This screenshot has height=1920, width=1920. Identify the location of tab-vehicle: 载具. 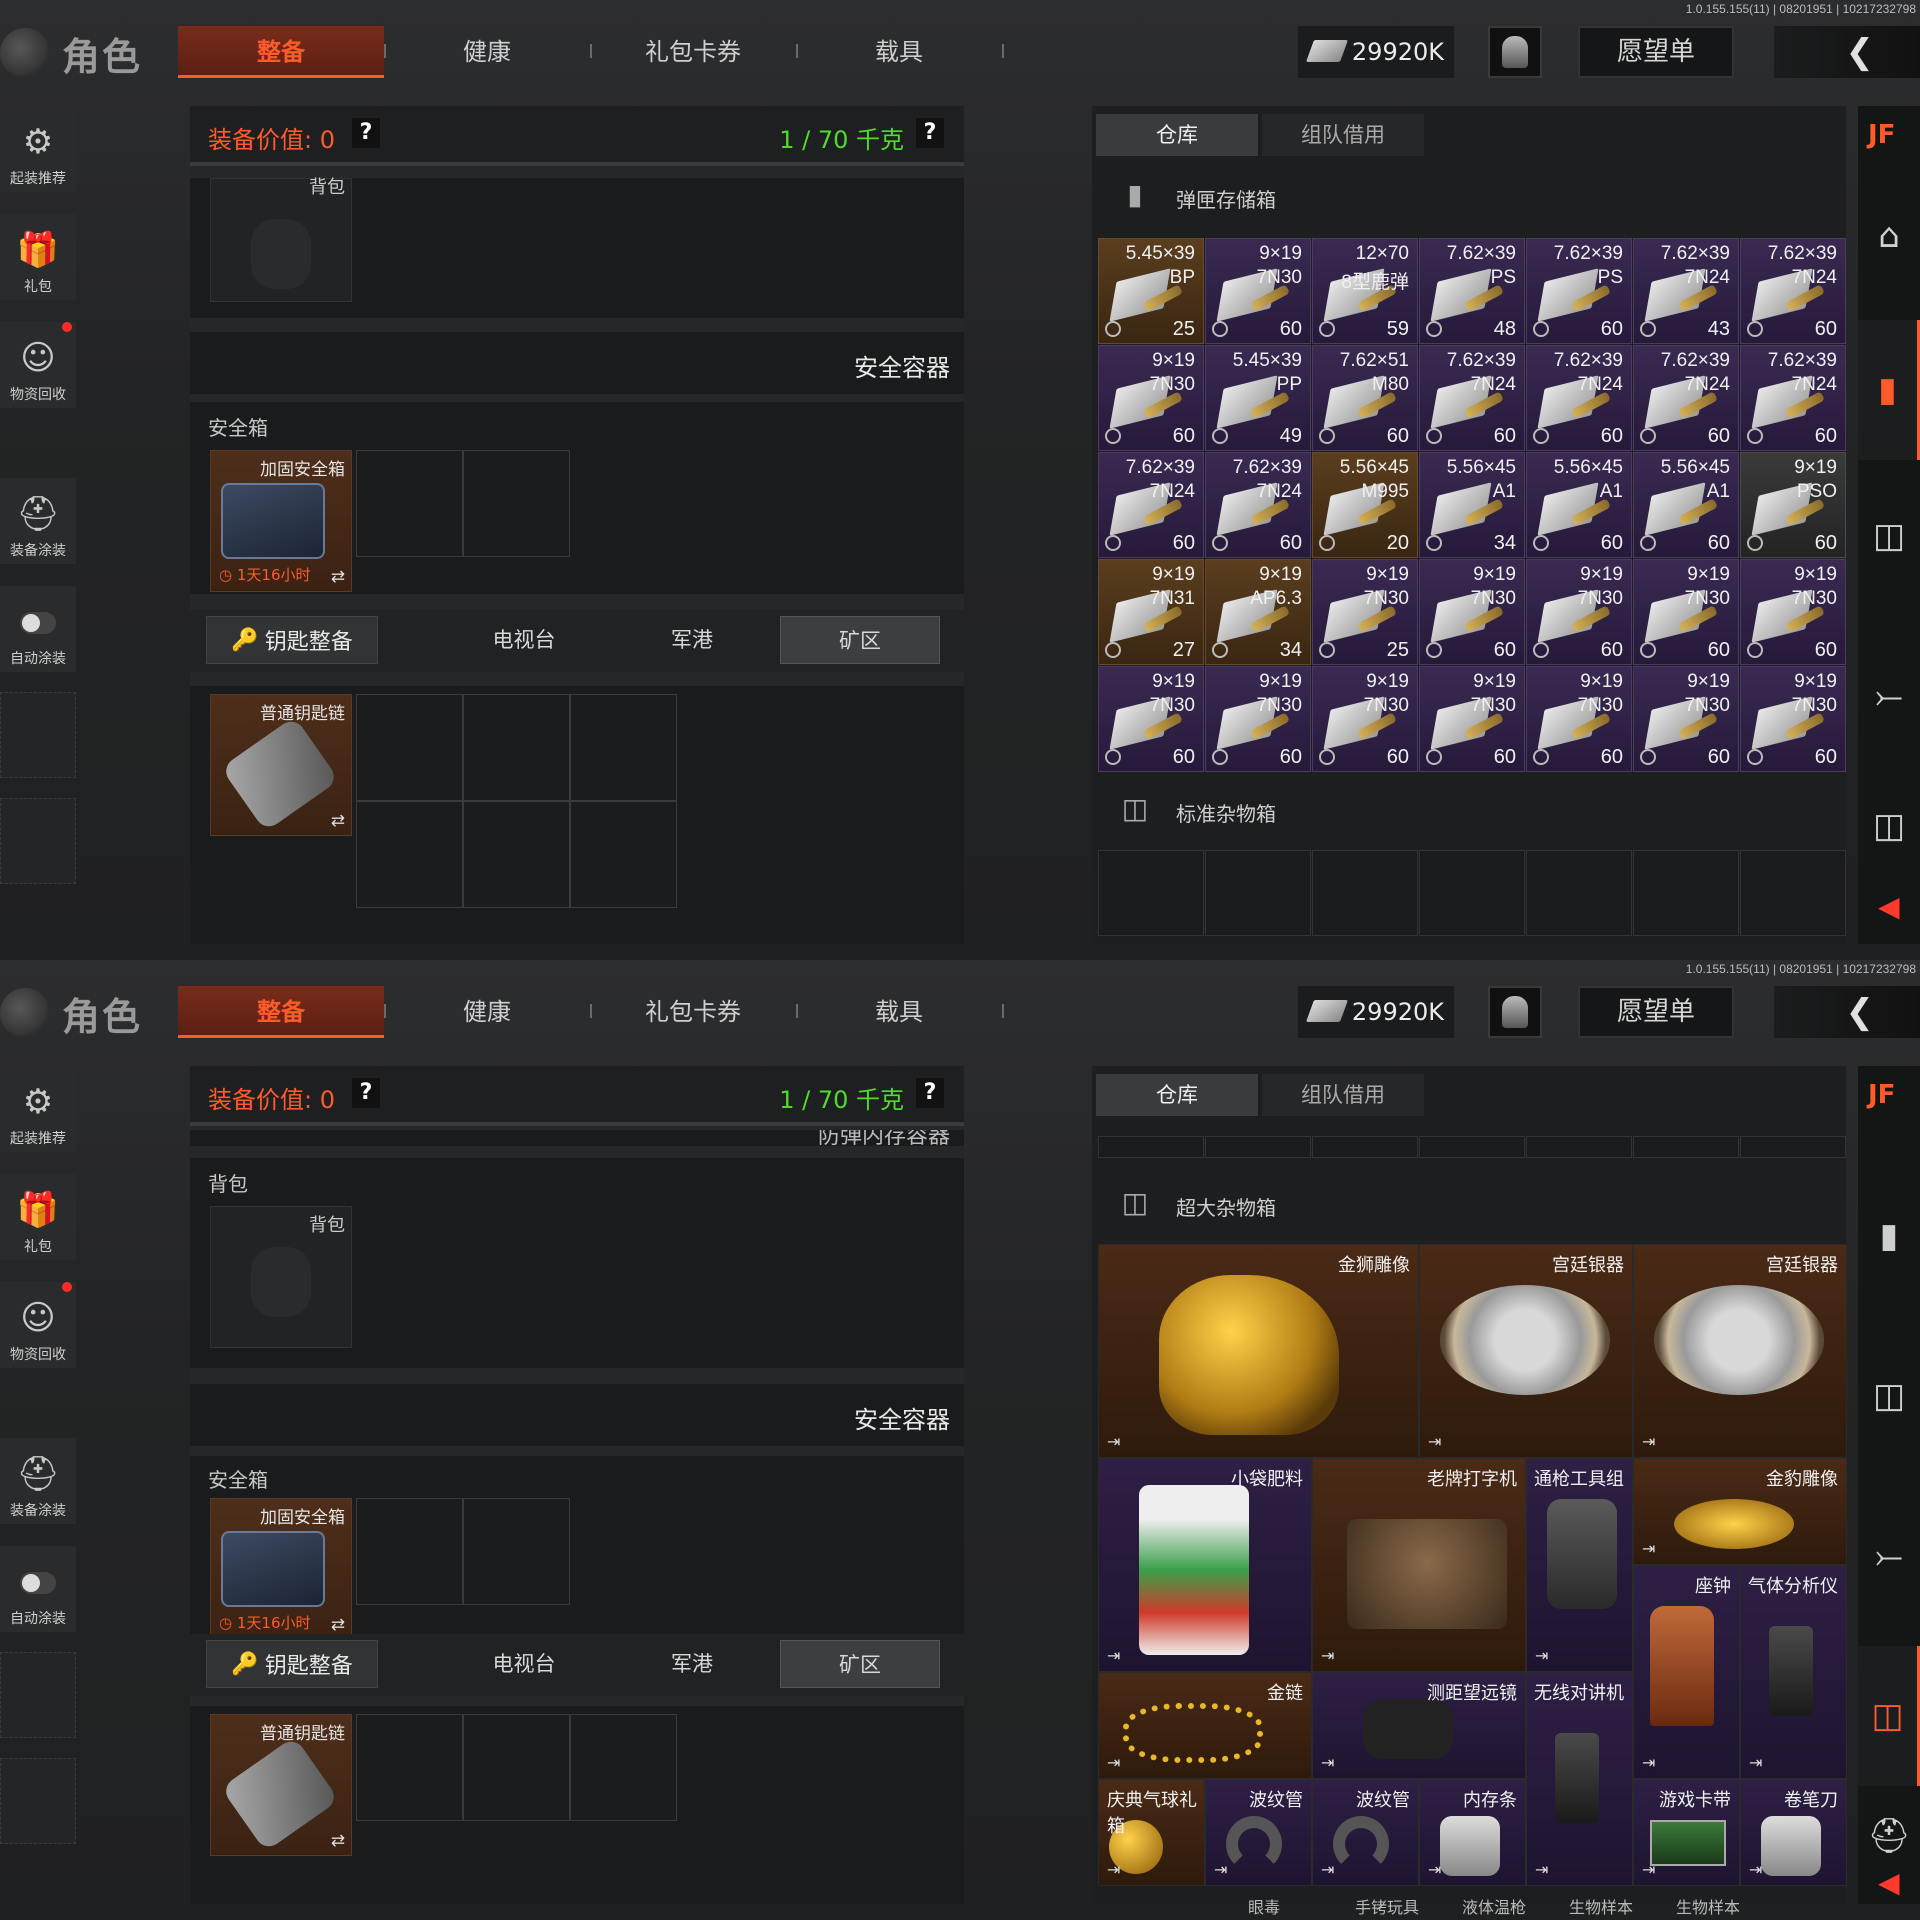
(899, 1012).